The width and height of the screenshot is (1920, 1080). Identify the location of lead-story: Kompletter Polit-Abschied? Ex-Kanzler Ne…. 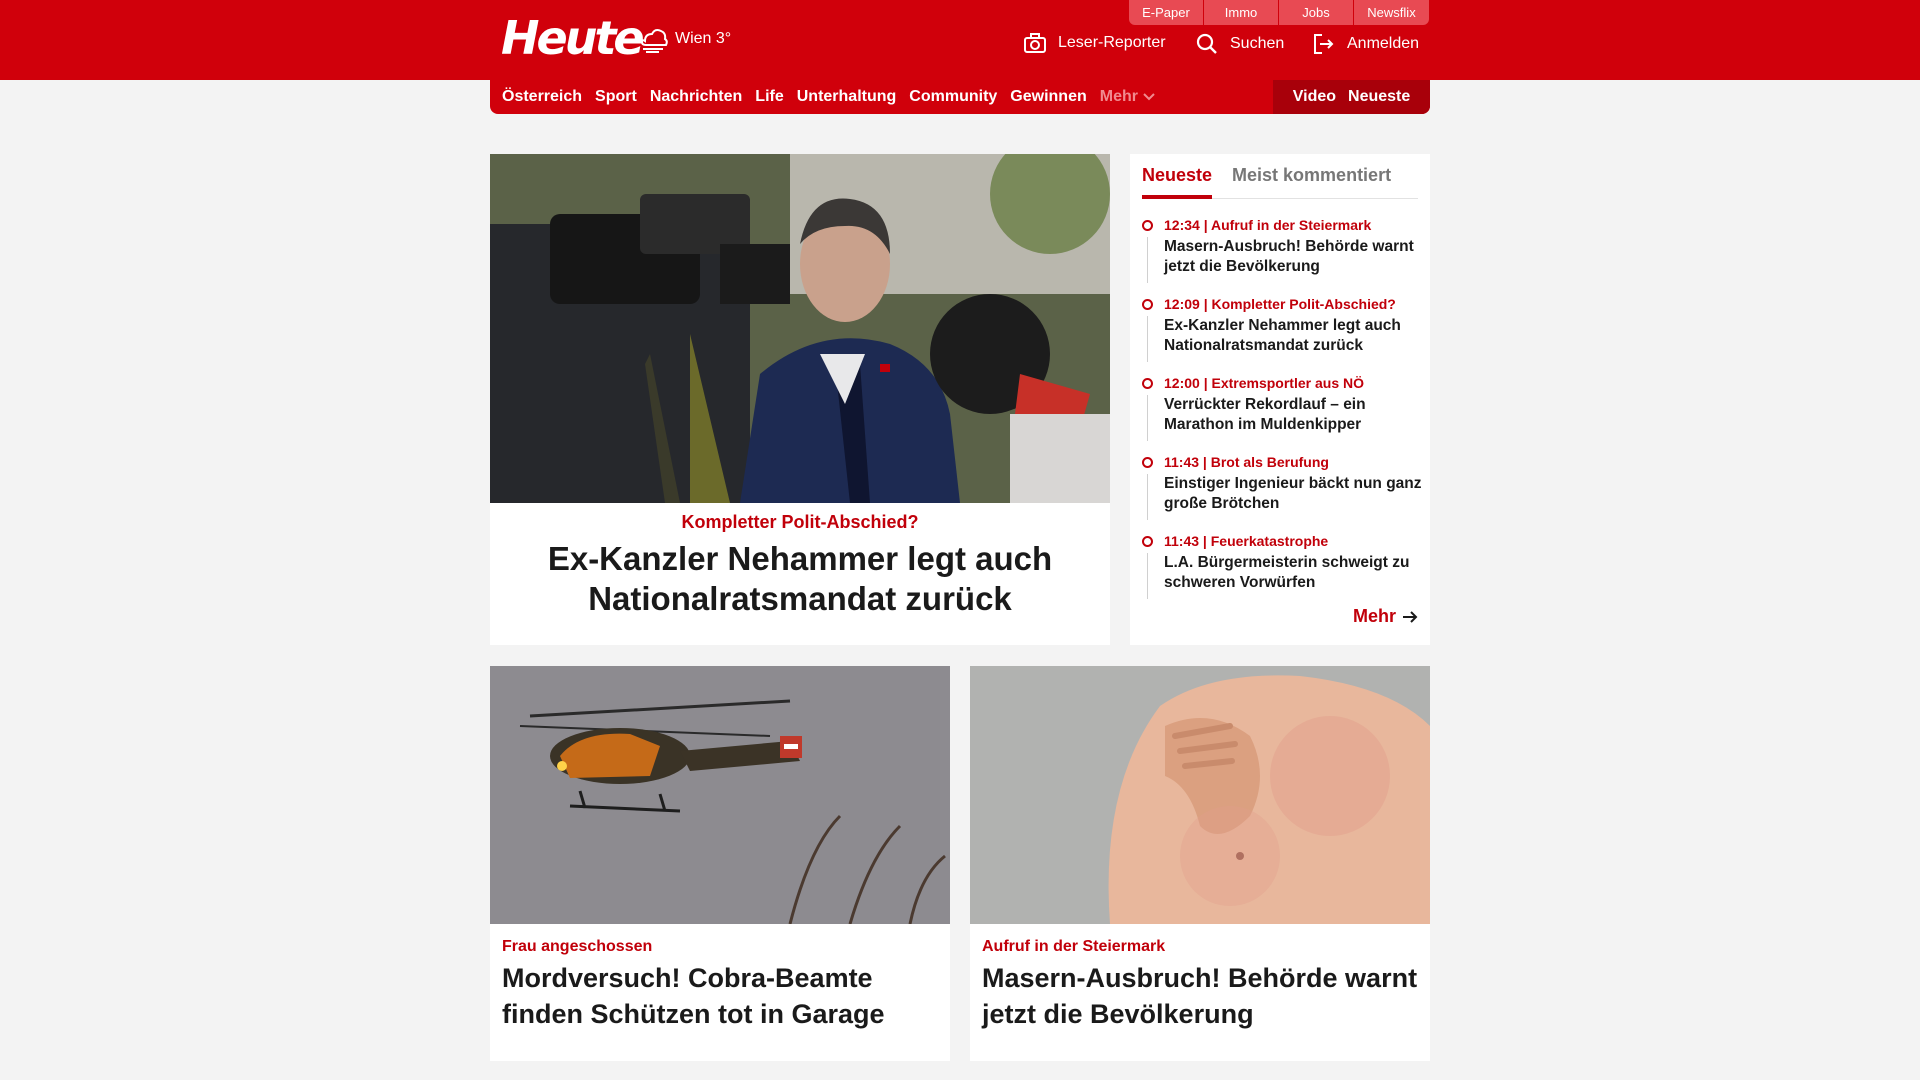
(800, 399).